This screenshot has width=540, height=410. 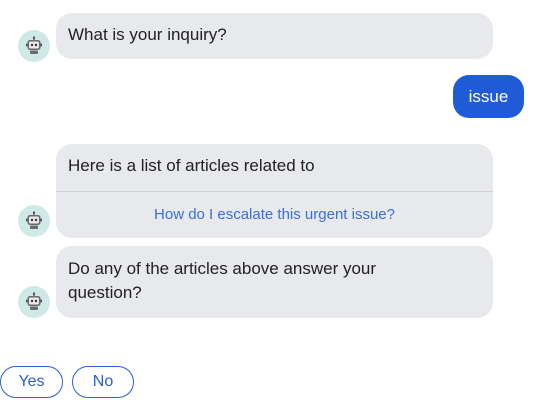 I want to click on quick-reply-yes-button: Yes, so click(x=31, y=382).